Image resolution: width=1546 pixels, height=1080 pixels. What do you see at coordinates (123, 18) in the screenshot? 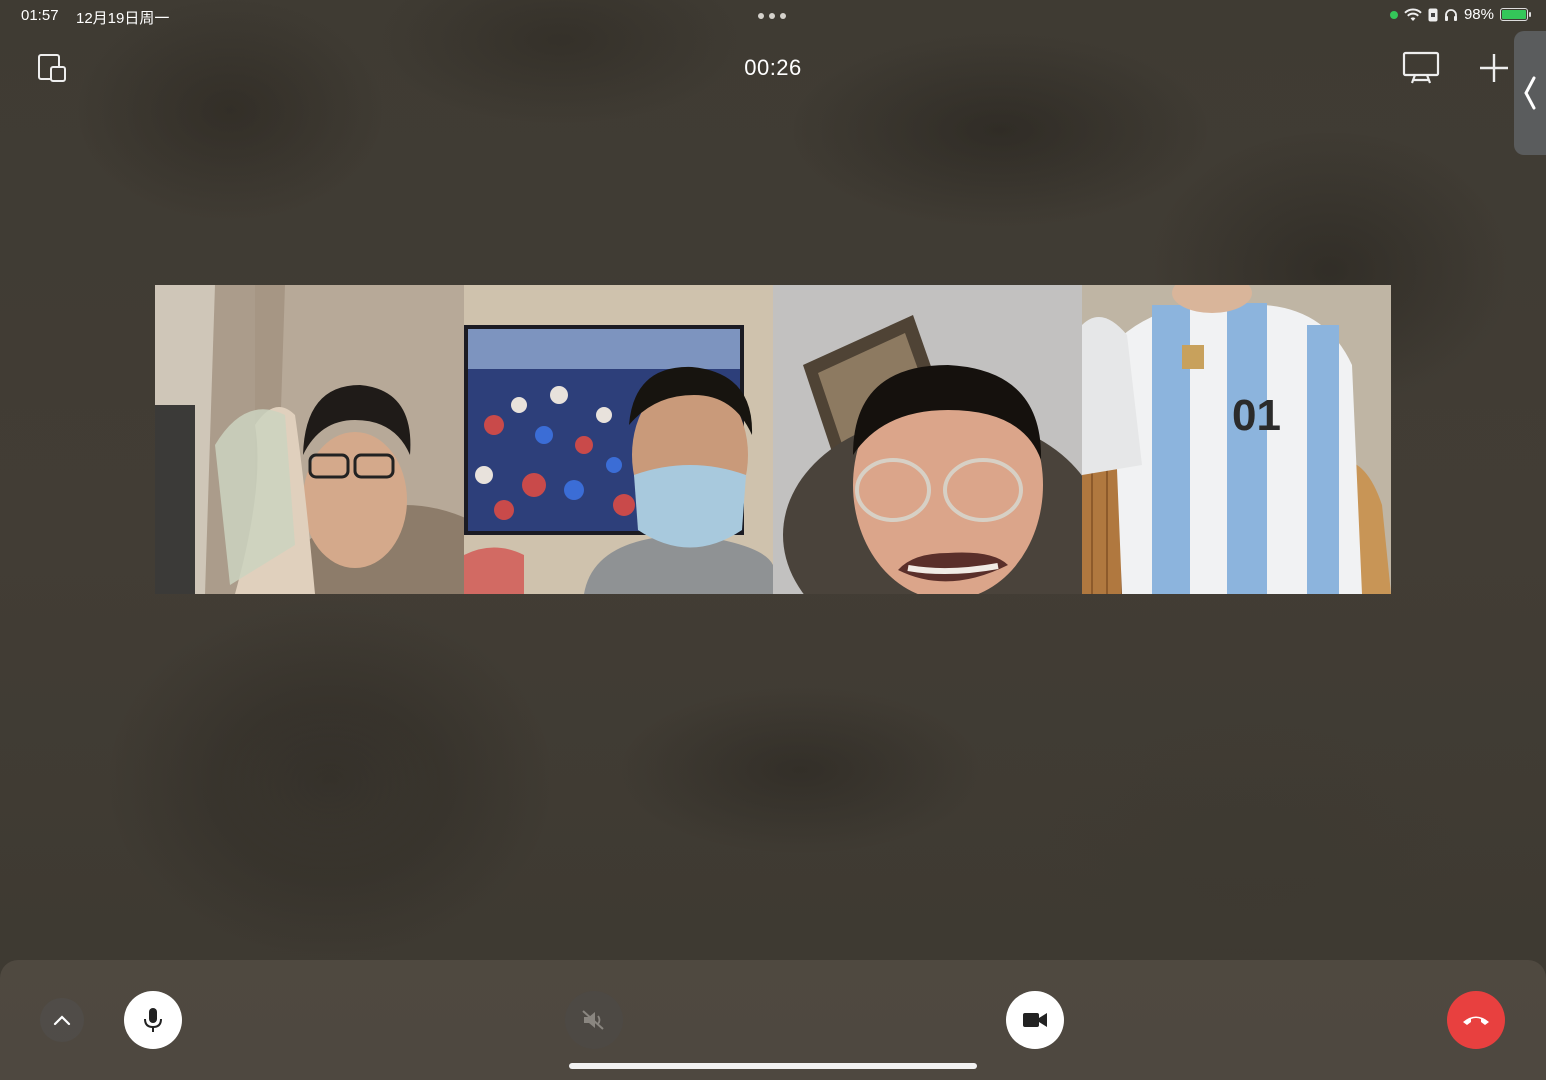
I see `status-date: 12月19日周一` at bounding box center [123, 18].